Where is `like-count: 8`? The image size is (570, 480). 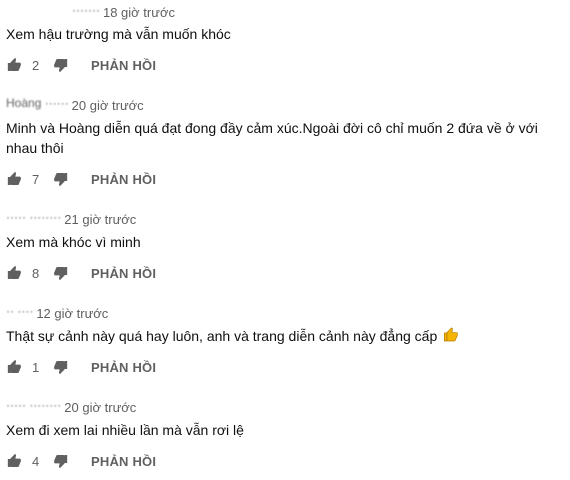 like-count: 8 is located at coordinates (36, 273).